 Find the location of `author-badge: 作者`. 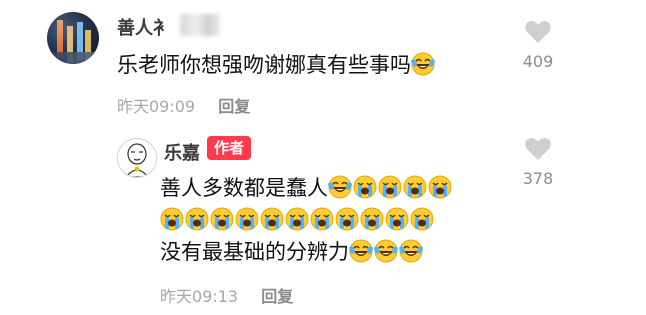

author-badge: 作者 is located at coordinates (229, 148).